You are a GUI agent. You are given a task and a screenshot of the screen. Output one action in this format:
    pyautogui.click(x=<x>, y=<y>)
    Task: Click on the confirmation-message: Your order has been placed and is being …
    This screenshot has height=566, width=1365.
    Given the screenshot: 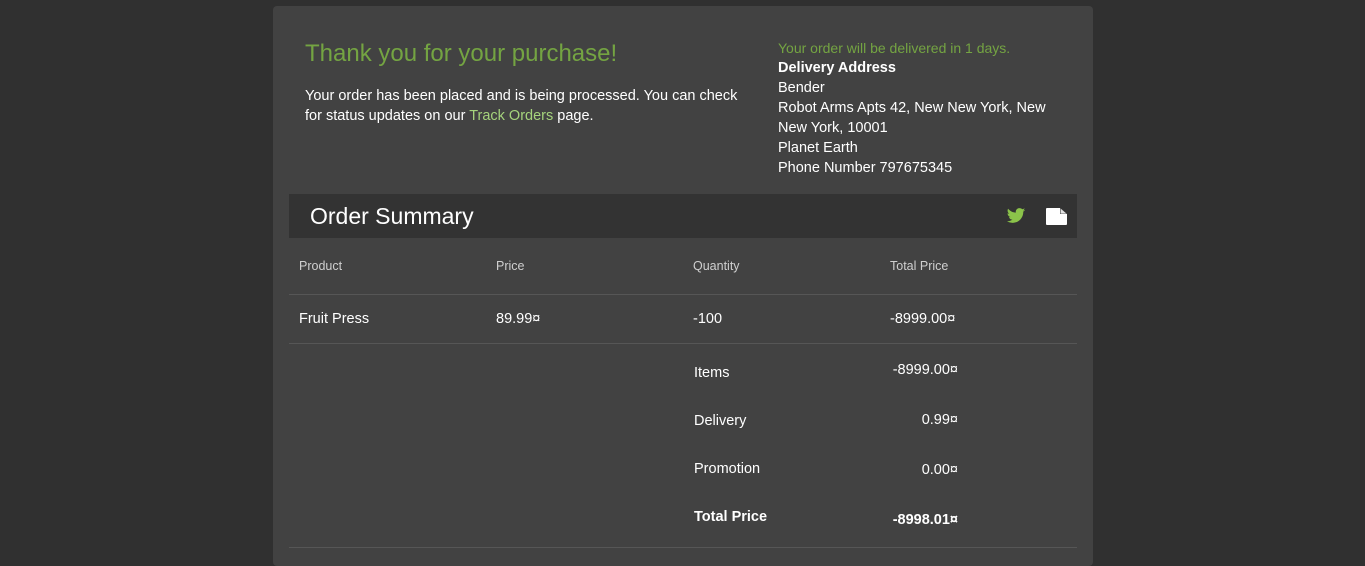 What is the action you would take?
    pyautogui.click(x=525, y=106)
    